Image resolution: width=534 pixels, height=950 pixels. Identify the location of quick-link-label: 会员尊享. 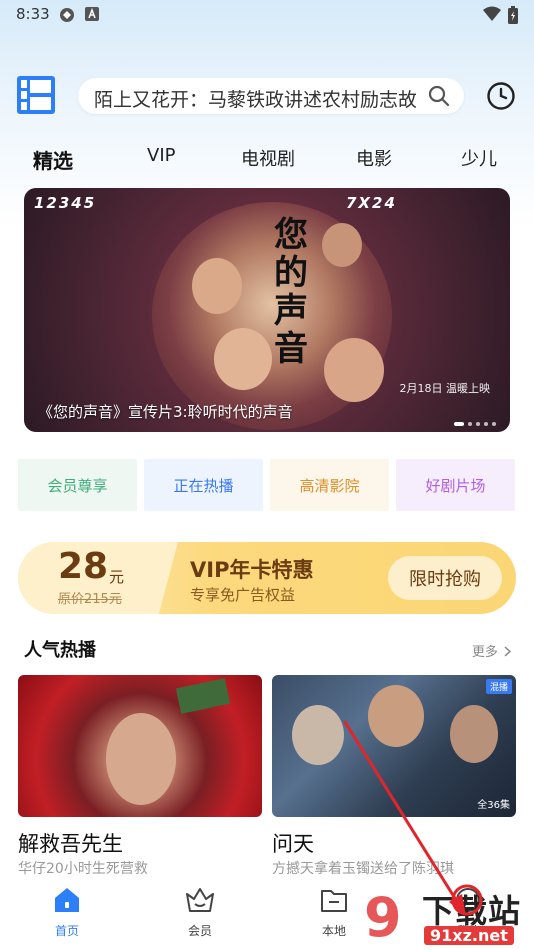
(77, 485).